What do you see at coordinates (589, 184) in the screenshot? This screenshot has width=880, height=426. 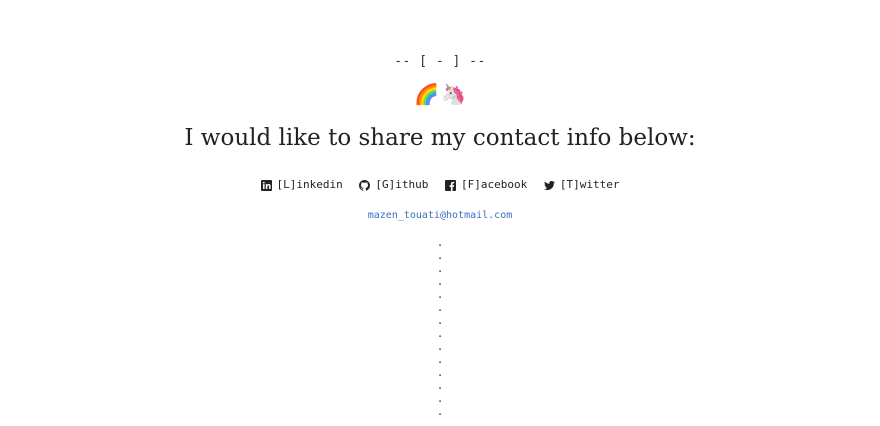 I see `twitter-label: [T]witter` at bounding box center [589, 184].